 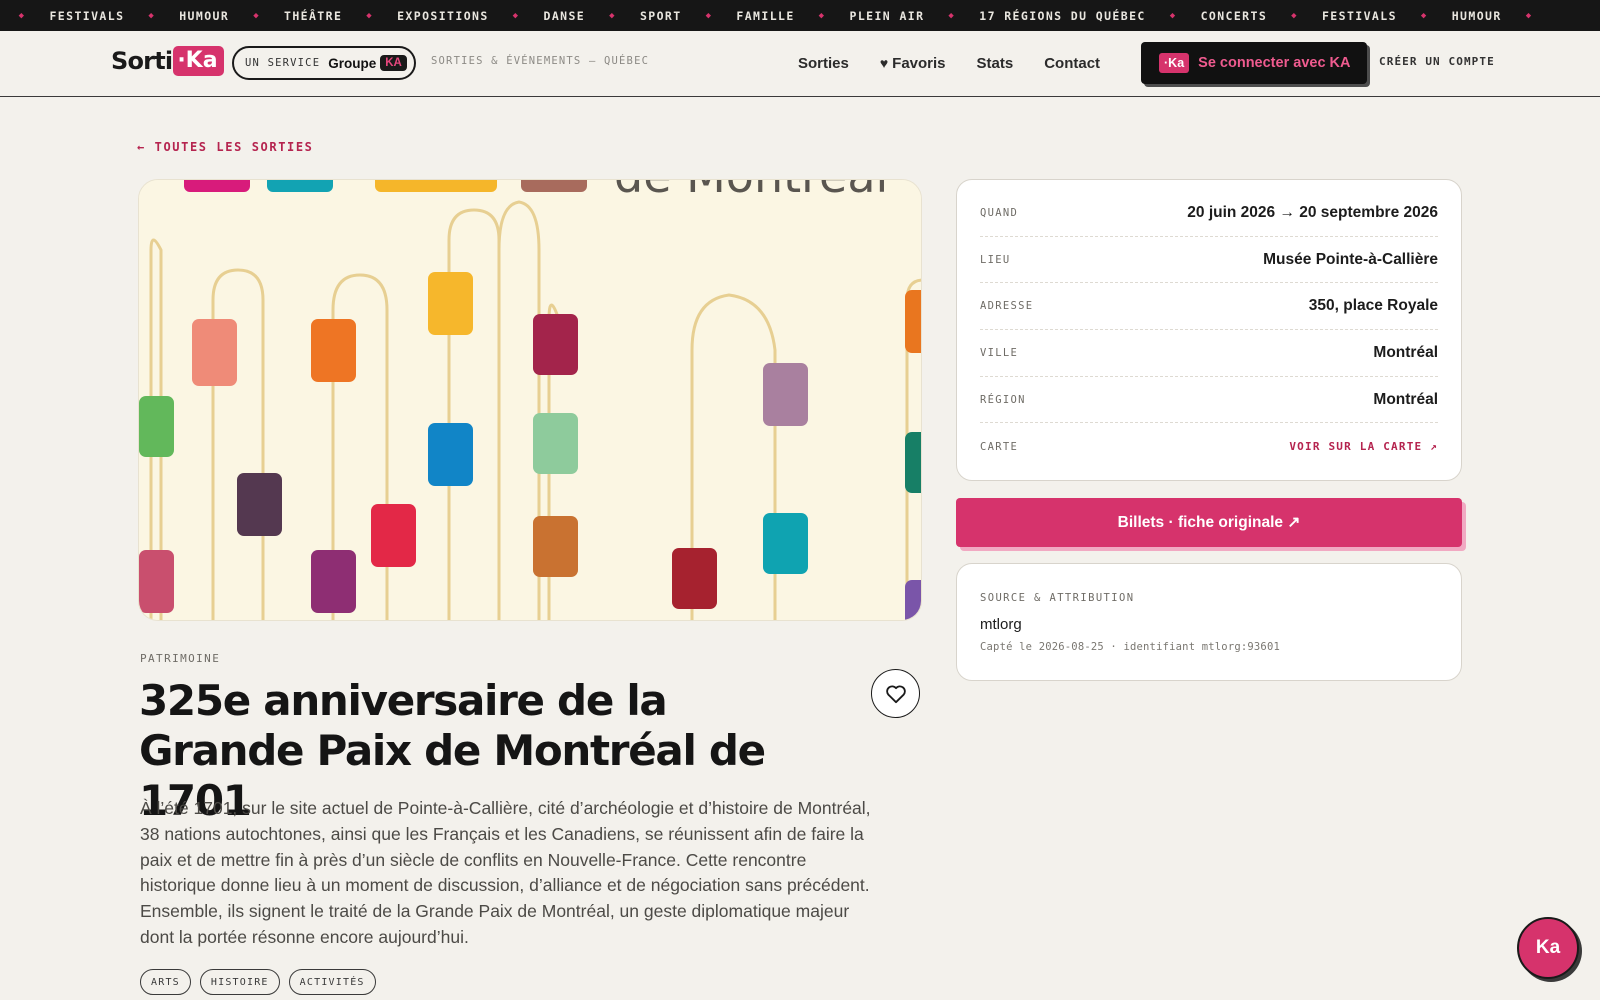 I want to click on map-link: VOIR SUR LA CARTE ↗, so click(x=1363, y=446).